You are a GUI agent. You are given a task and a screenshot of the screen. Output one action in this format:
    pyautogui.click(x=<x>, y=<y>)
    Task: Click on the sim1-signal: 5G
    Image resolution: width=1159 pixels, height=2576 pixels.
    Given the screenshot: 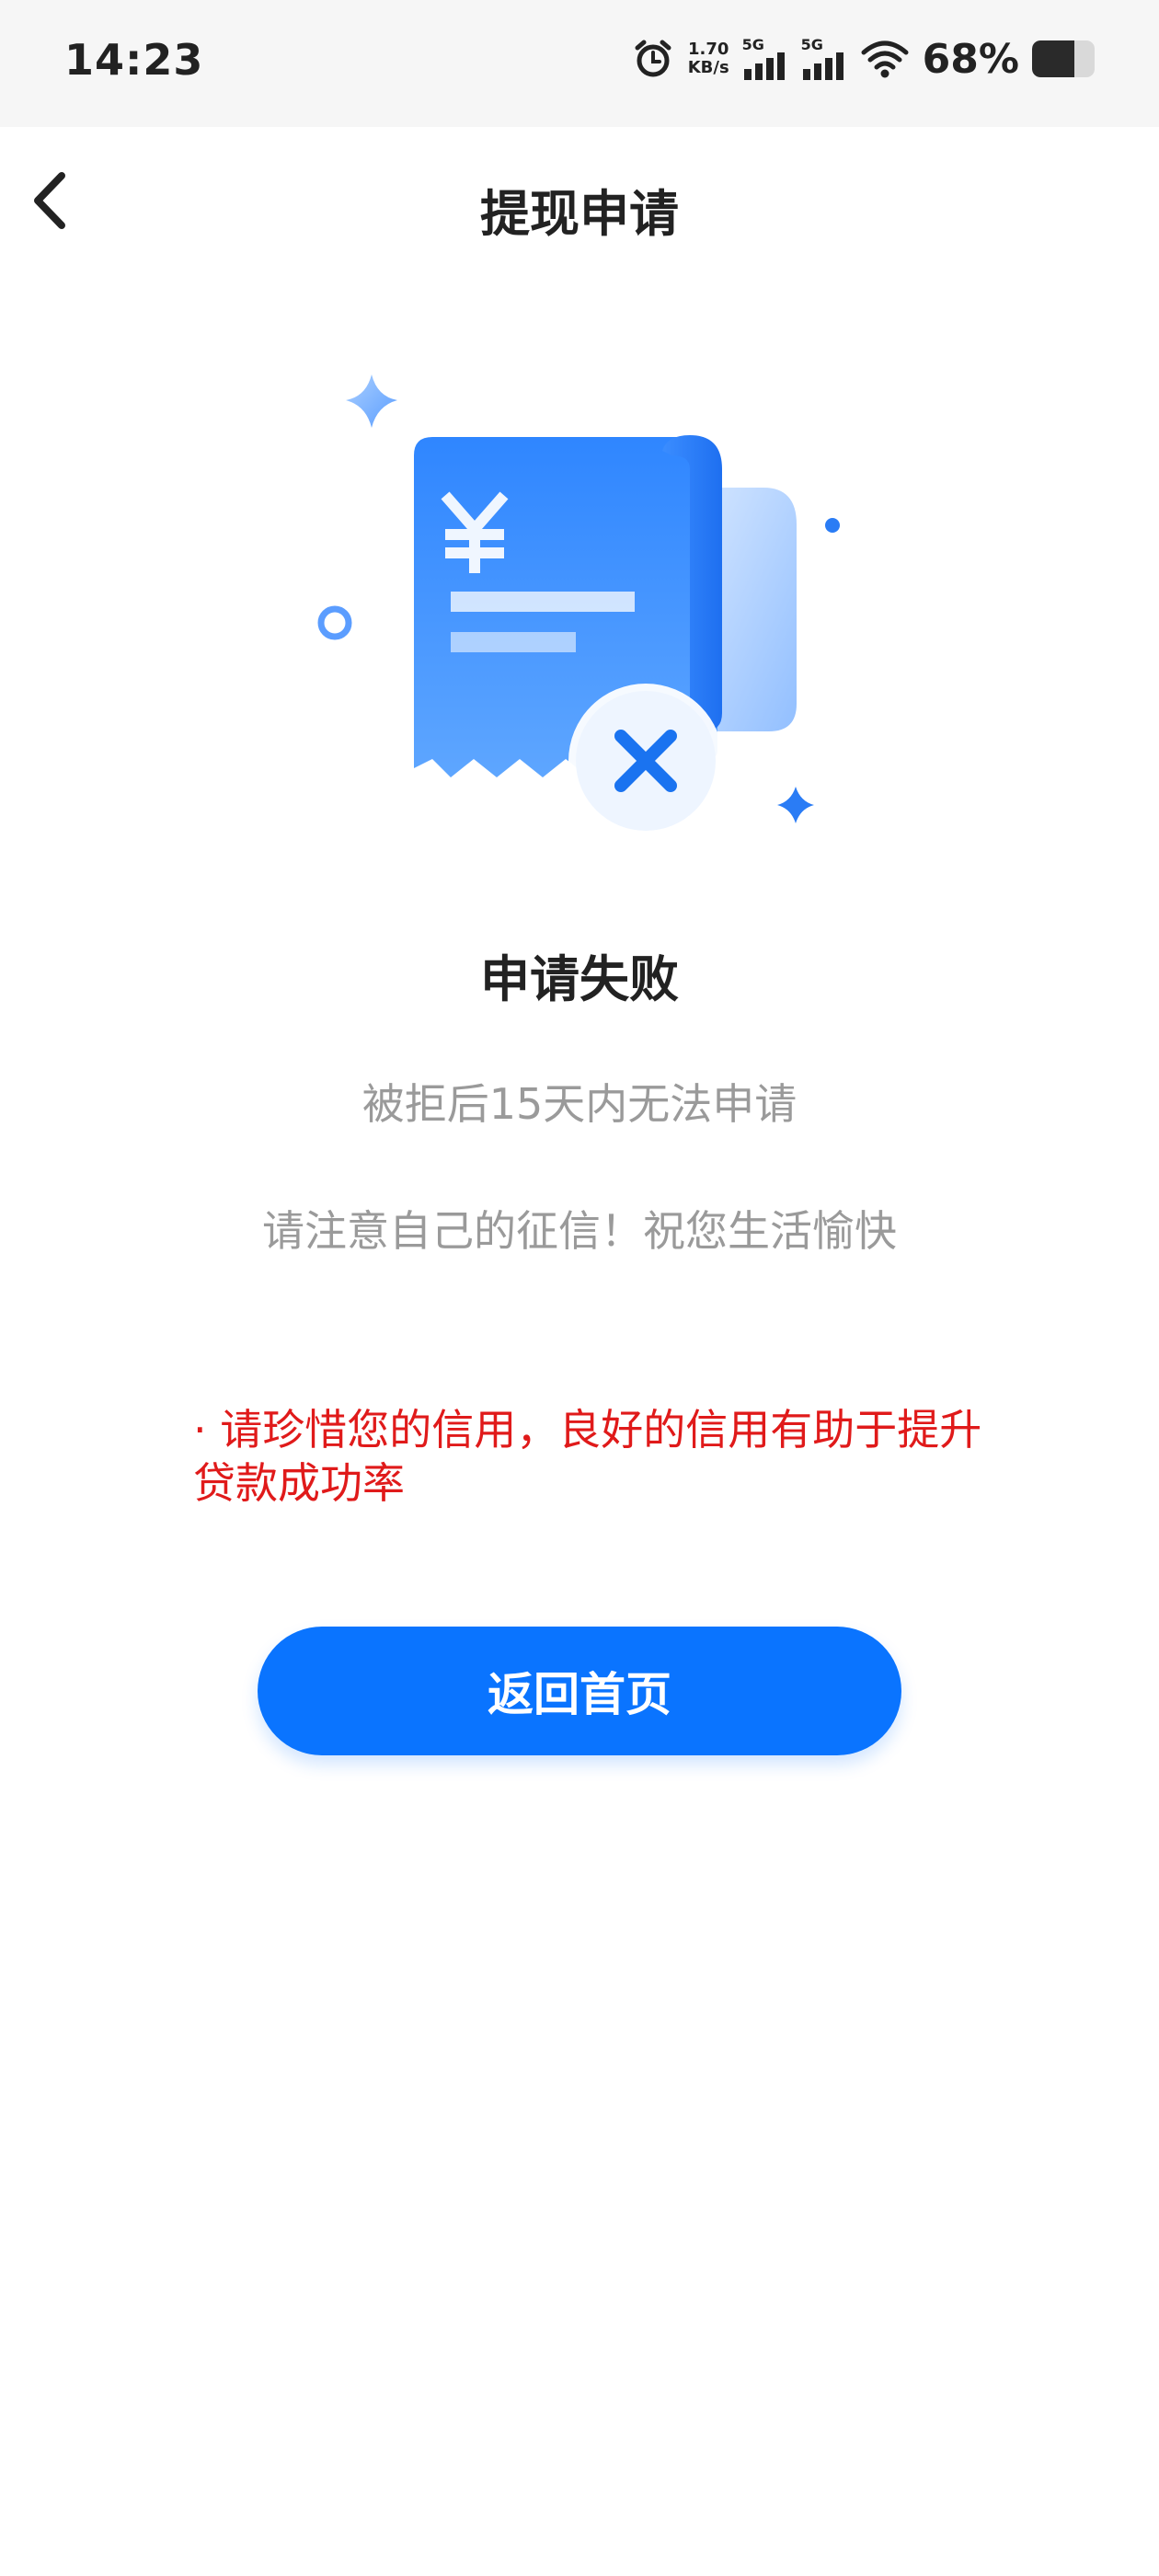 What is the action you would take?
    pyautogui.click(x=765, y=59)
    